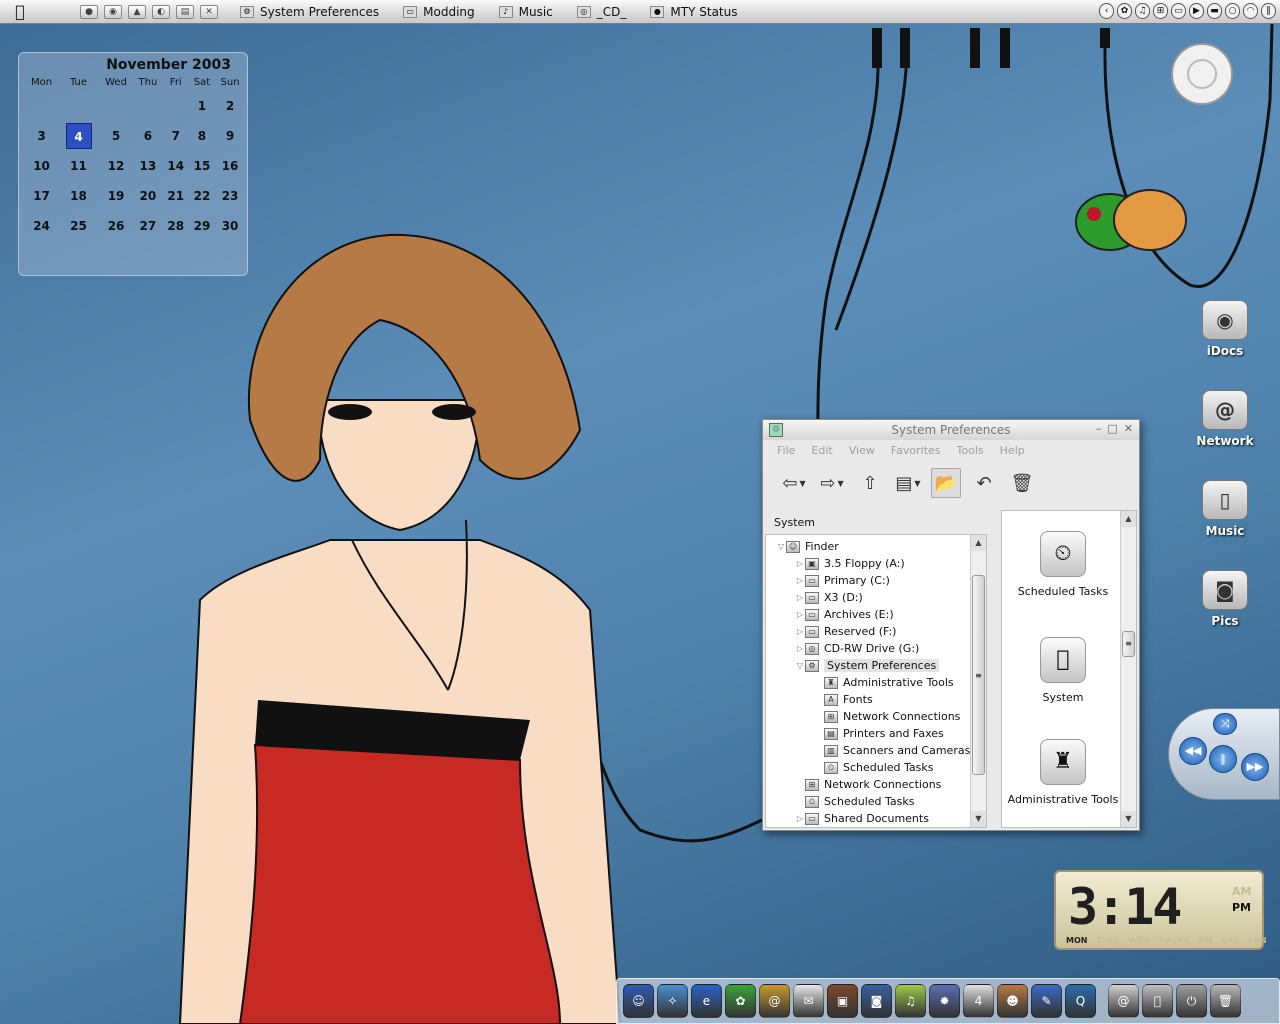 This screenshot has width=1280, height=1024. I want to click on menu-view: View, so click(862, 450).